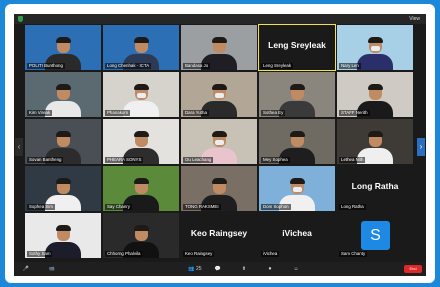 Image resolution: width=440 pixels, height=287 pixels. Describe the element at coordinates (219, 47) in the screenshot. I see `participant-tile: Bandasa Jo` at that location.